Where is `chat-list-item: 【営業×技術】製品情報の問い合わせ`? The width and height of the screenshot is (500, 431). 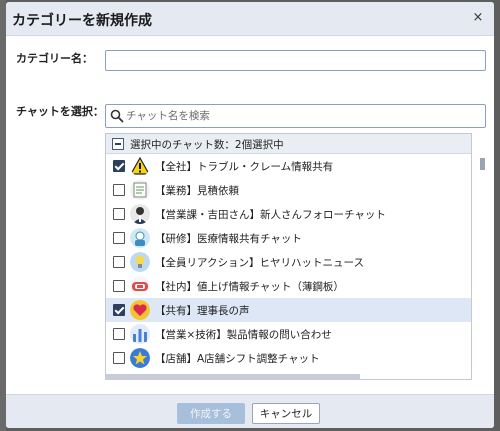 chat-list-item: 【営業×技術】製品情報の問い合わせ is located at coordinates (288, 334).